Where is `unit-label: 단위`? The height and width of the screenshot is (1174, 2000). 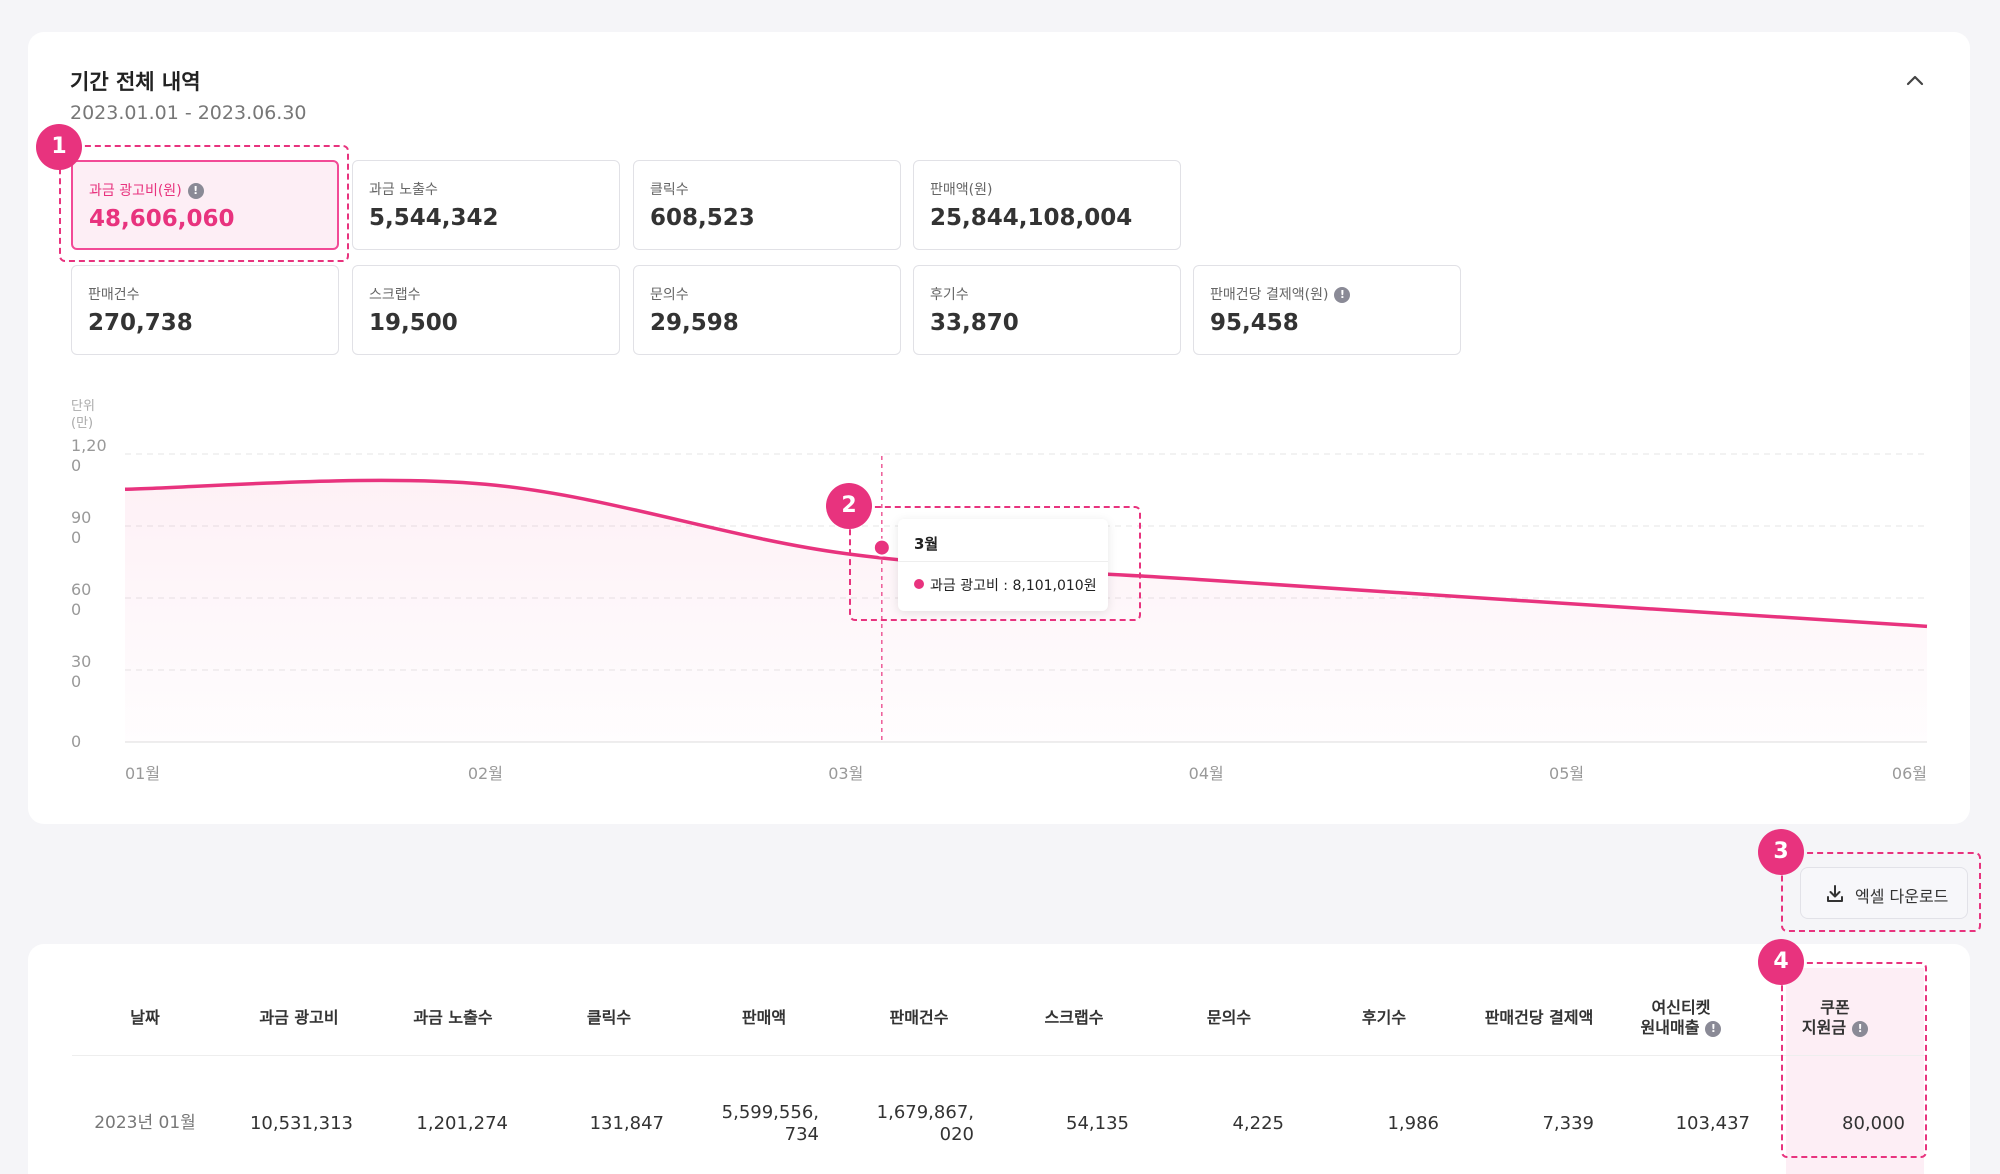 unit-label: 단위 is located at coordinates (83, 406).